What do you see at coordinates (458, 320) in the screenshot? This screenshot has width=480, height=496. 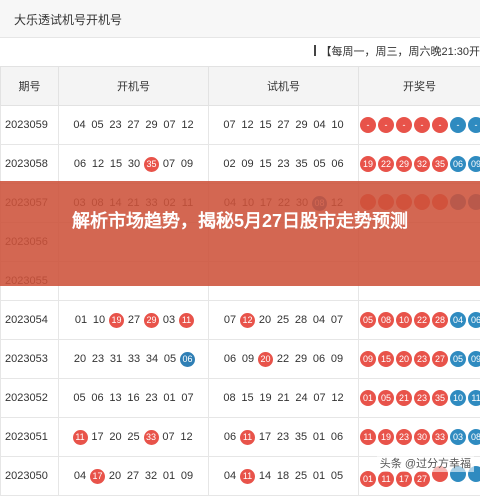 I see `blue-ball: 04` at bounding box center [458, 320].